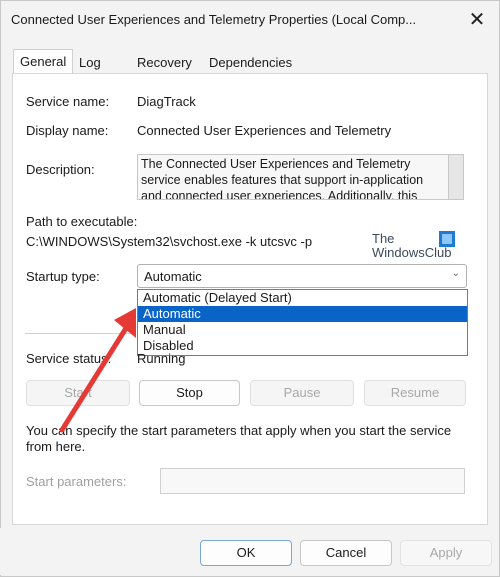 The width and height of the screenshot is (500, 577). Describe the element at coordinates (302, 276) in the screenshot. I see `startup-type-select: Automatic ⌄` at that location.